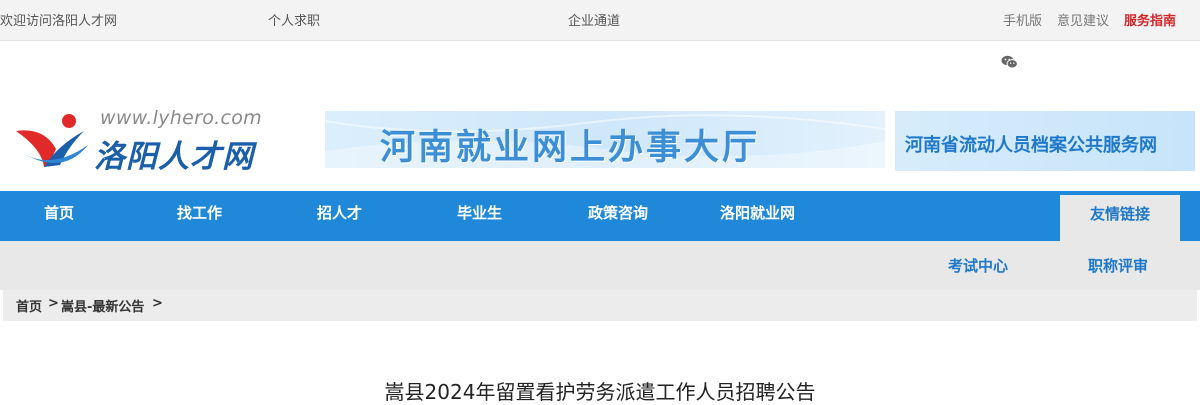 The image size is (1200, 405). I want to click on nav-policy: 政策咨询, so click(618, 216).